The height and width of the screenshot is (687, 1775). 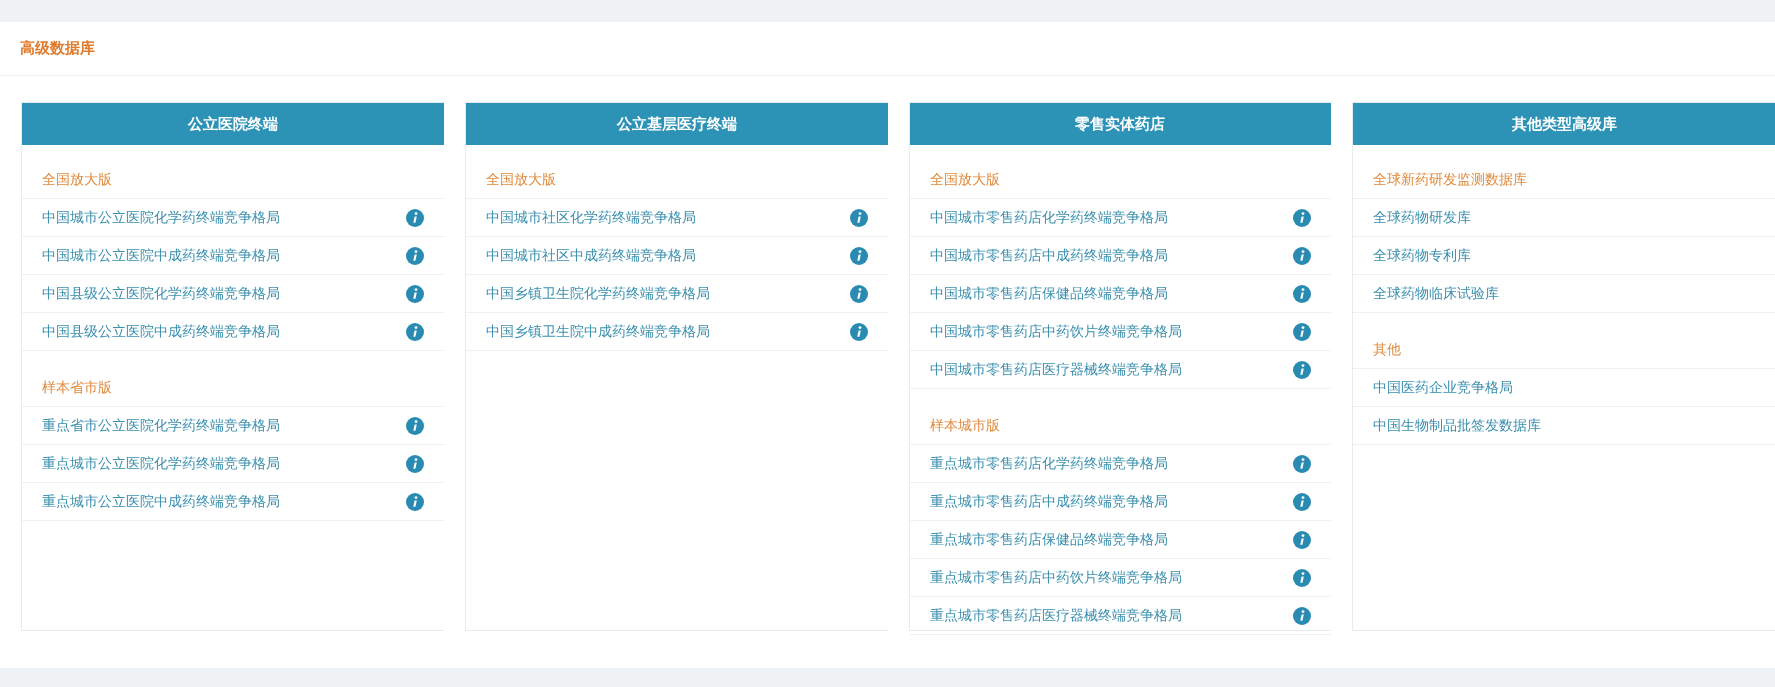 What do you see at coordinates (77, 387) in the screenshot?
I see `section-heading: 样本省市版` at bounding box center [77, 387].